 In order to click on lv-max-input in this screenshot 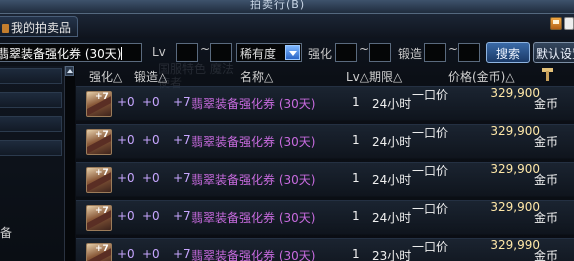, I will do `click(221, 52)`.